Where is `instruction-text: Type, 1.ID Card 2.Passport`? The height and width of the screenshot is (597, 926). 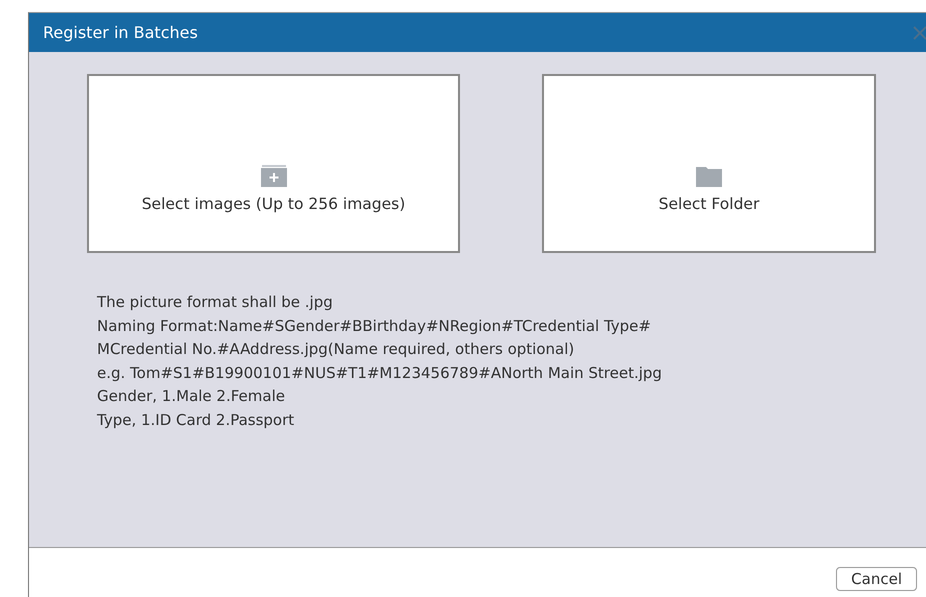
instruction-text: Type, 1.ID Card 2.Passport is located at coordinates (196, 420).